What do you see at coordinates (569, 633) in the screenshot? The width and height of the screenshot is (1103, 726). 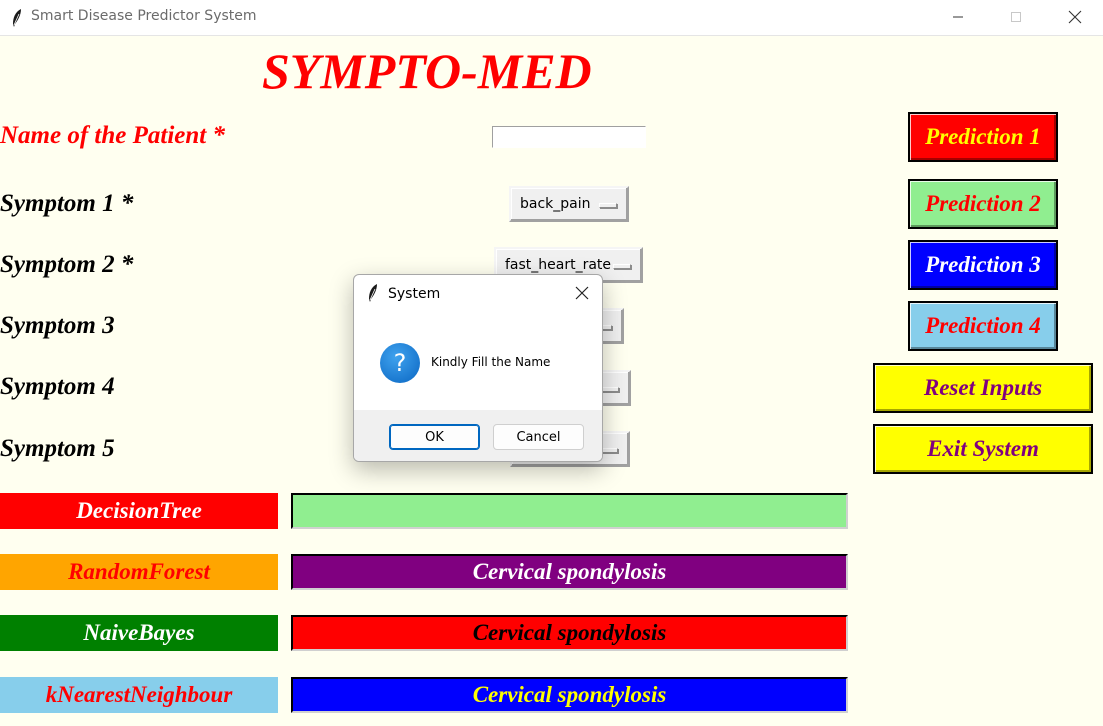 I see `naive-bayes-result: Cervical spondylosis` at bounding box center [569, 633].